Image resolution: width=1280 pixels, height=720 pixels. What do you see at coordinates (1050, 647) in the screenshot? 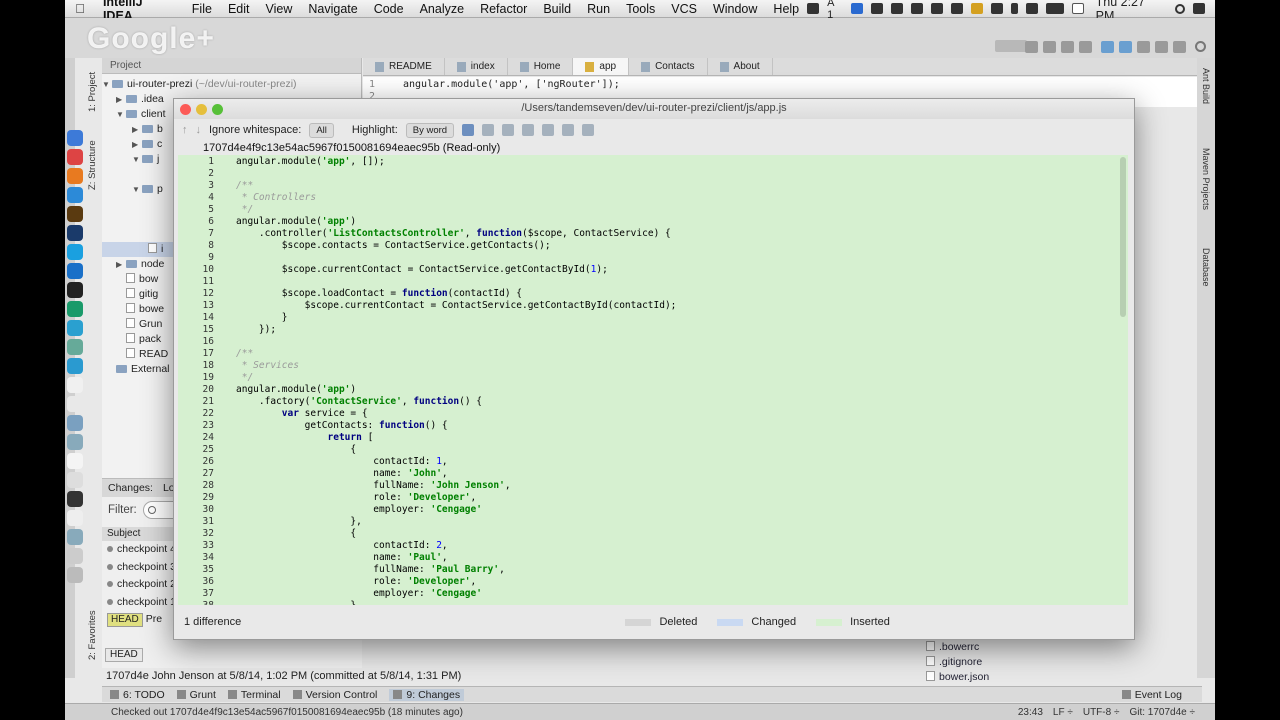
I see `changed-file: .bowerrc` at bounding box center [1050, 647].